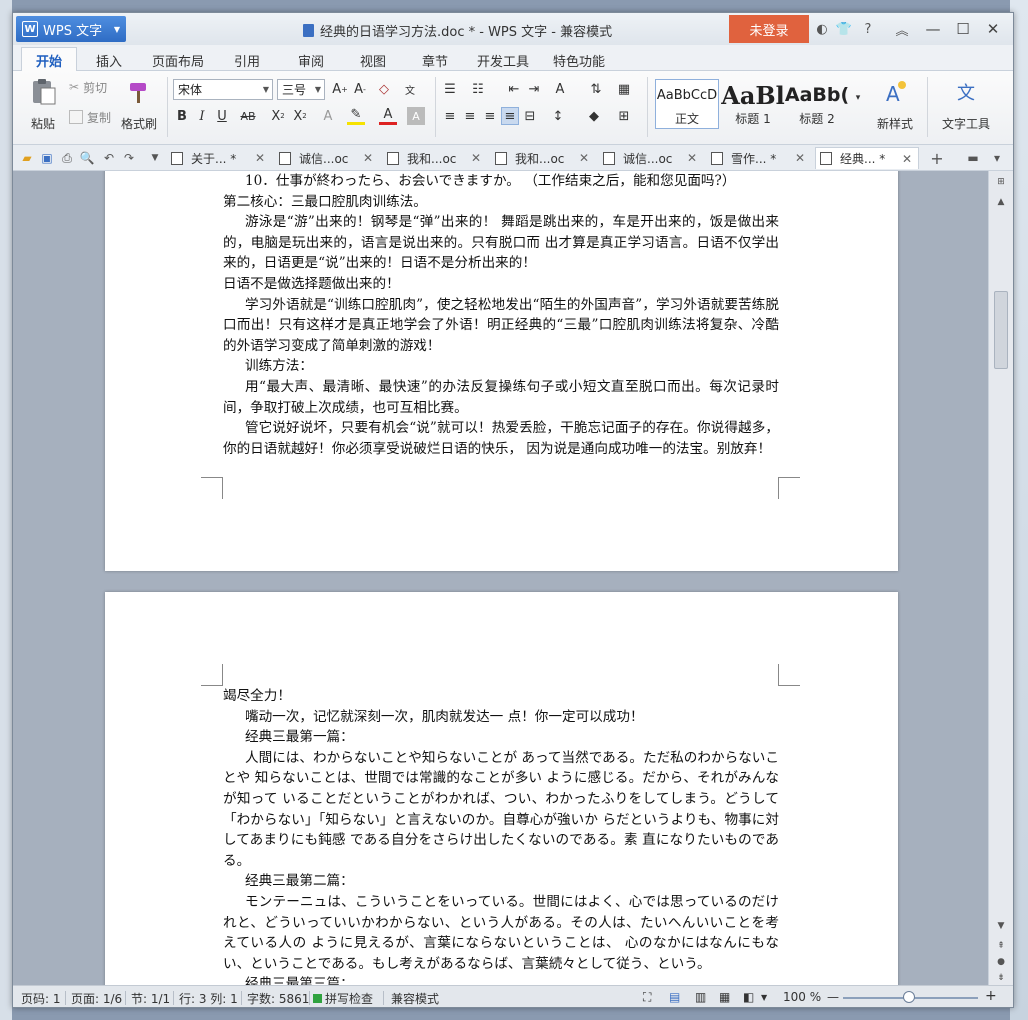 The image size is (1028, 1020). What do you see at coordinates (47, 158) in the screenshot?
I see `save-icon: ▣` at bounding box center [47, 158].